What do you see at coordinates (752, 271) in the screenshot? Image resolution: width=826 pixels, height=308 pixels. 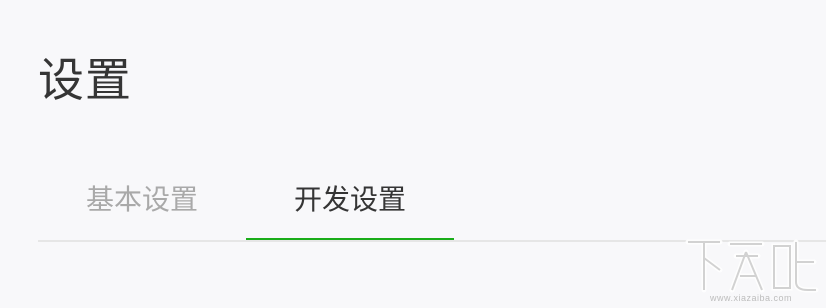 I see `watermark-logo: www.xiazaiba.com` at bounding box center [752, 271].